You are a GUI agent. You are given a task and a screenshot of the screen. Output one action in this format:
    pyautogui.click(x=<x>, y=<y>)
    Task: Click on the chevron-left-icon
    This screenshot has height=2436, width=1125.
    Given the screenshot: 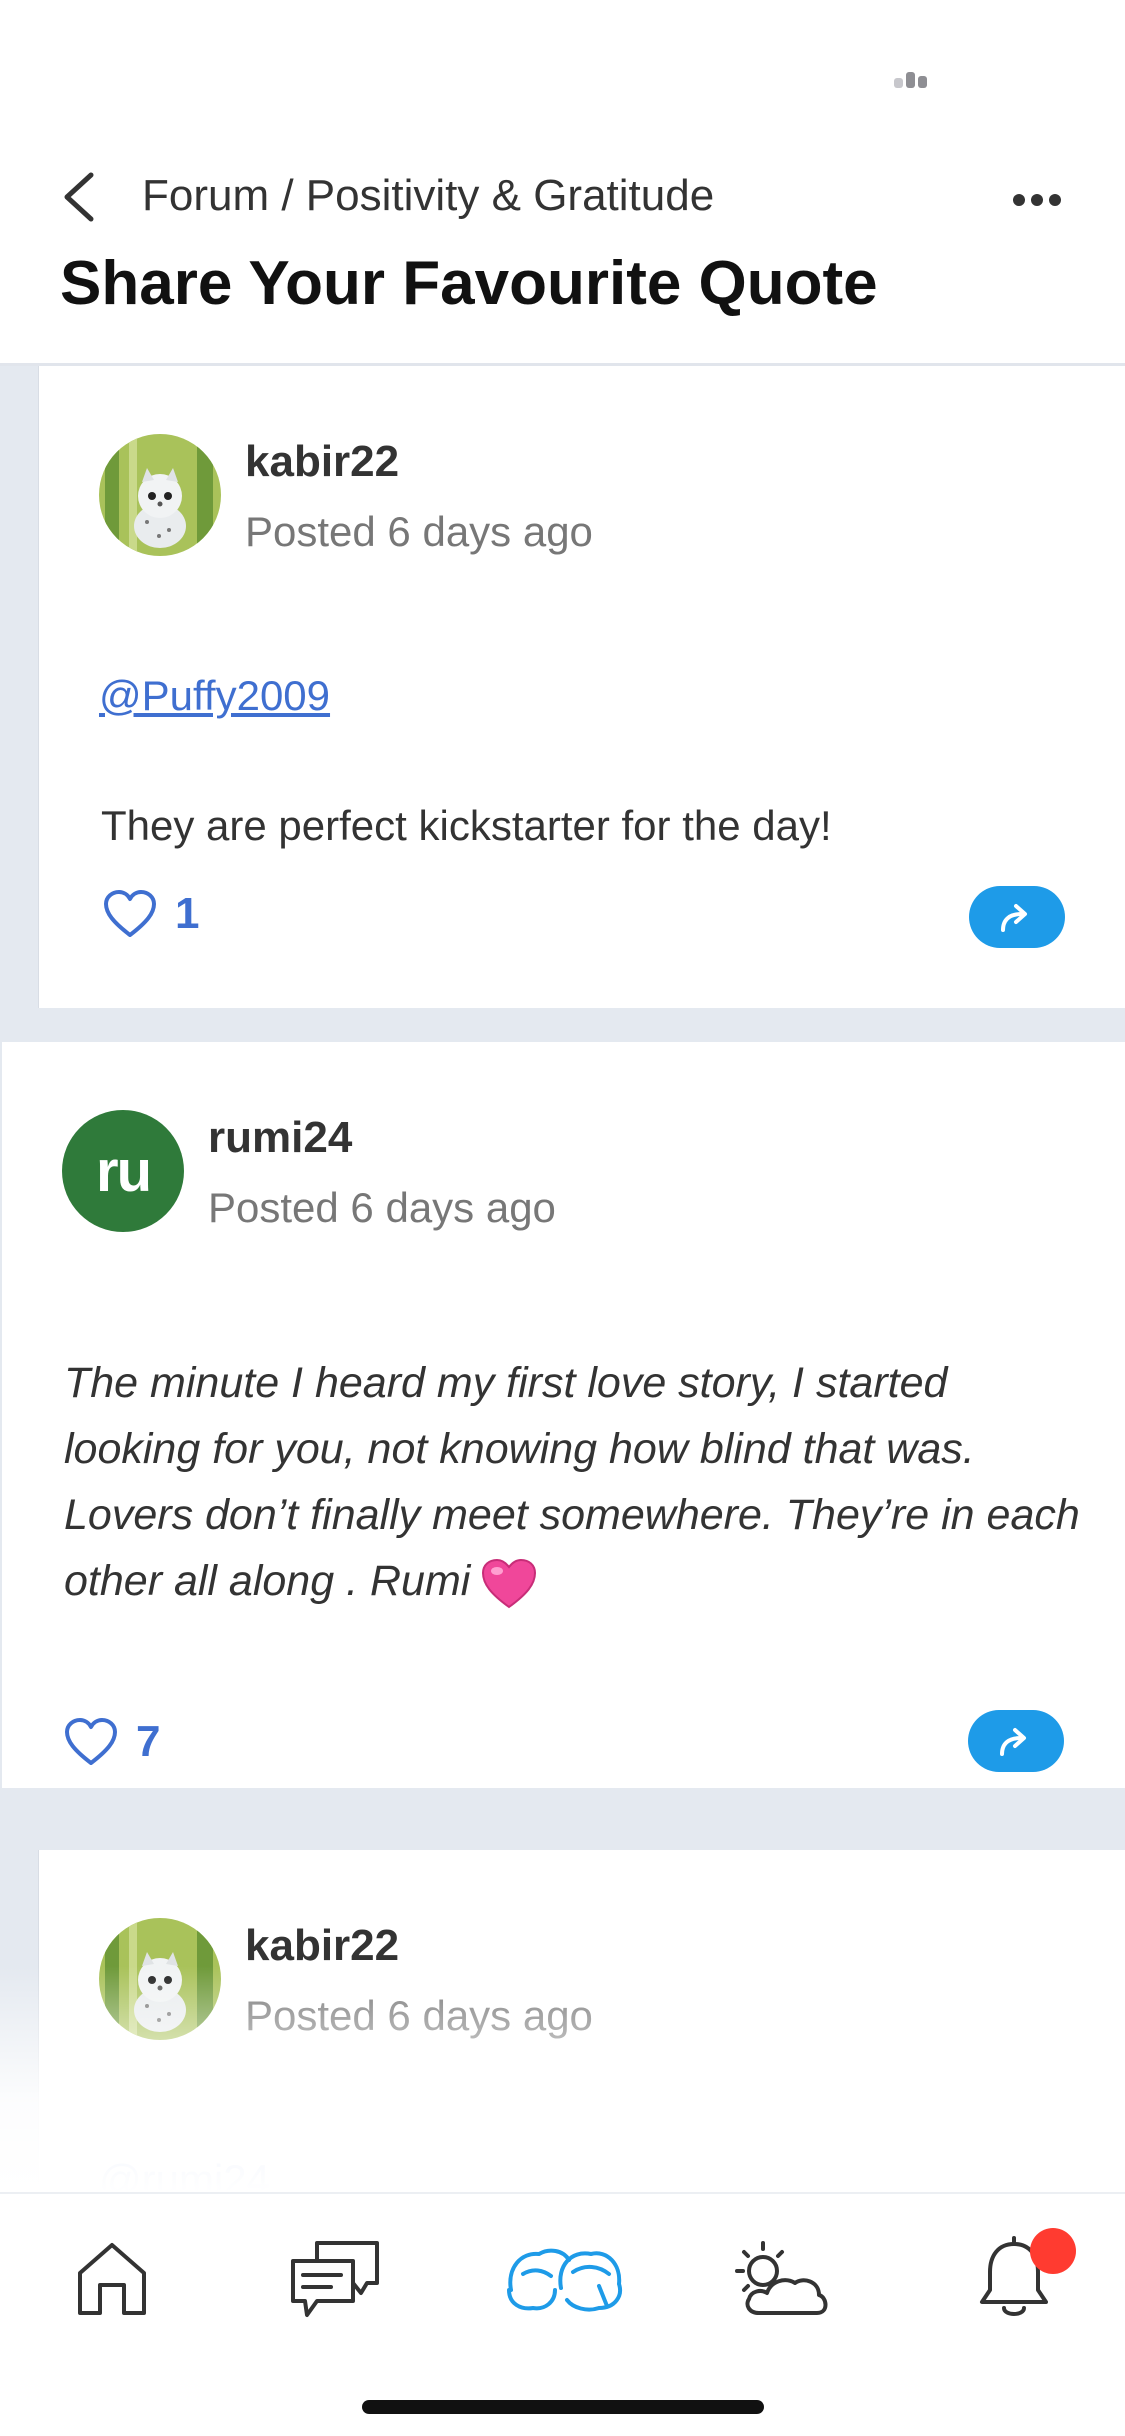 What is the action you would take?
    pyautogui.click(x=79, y=197)
    